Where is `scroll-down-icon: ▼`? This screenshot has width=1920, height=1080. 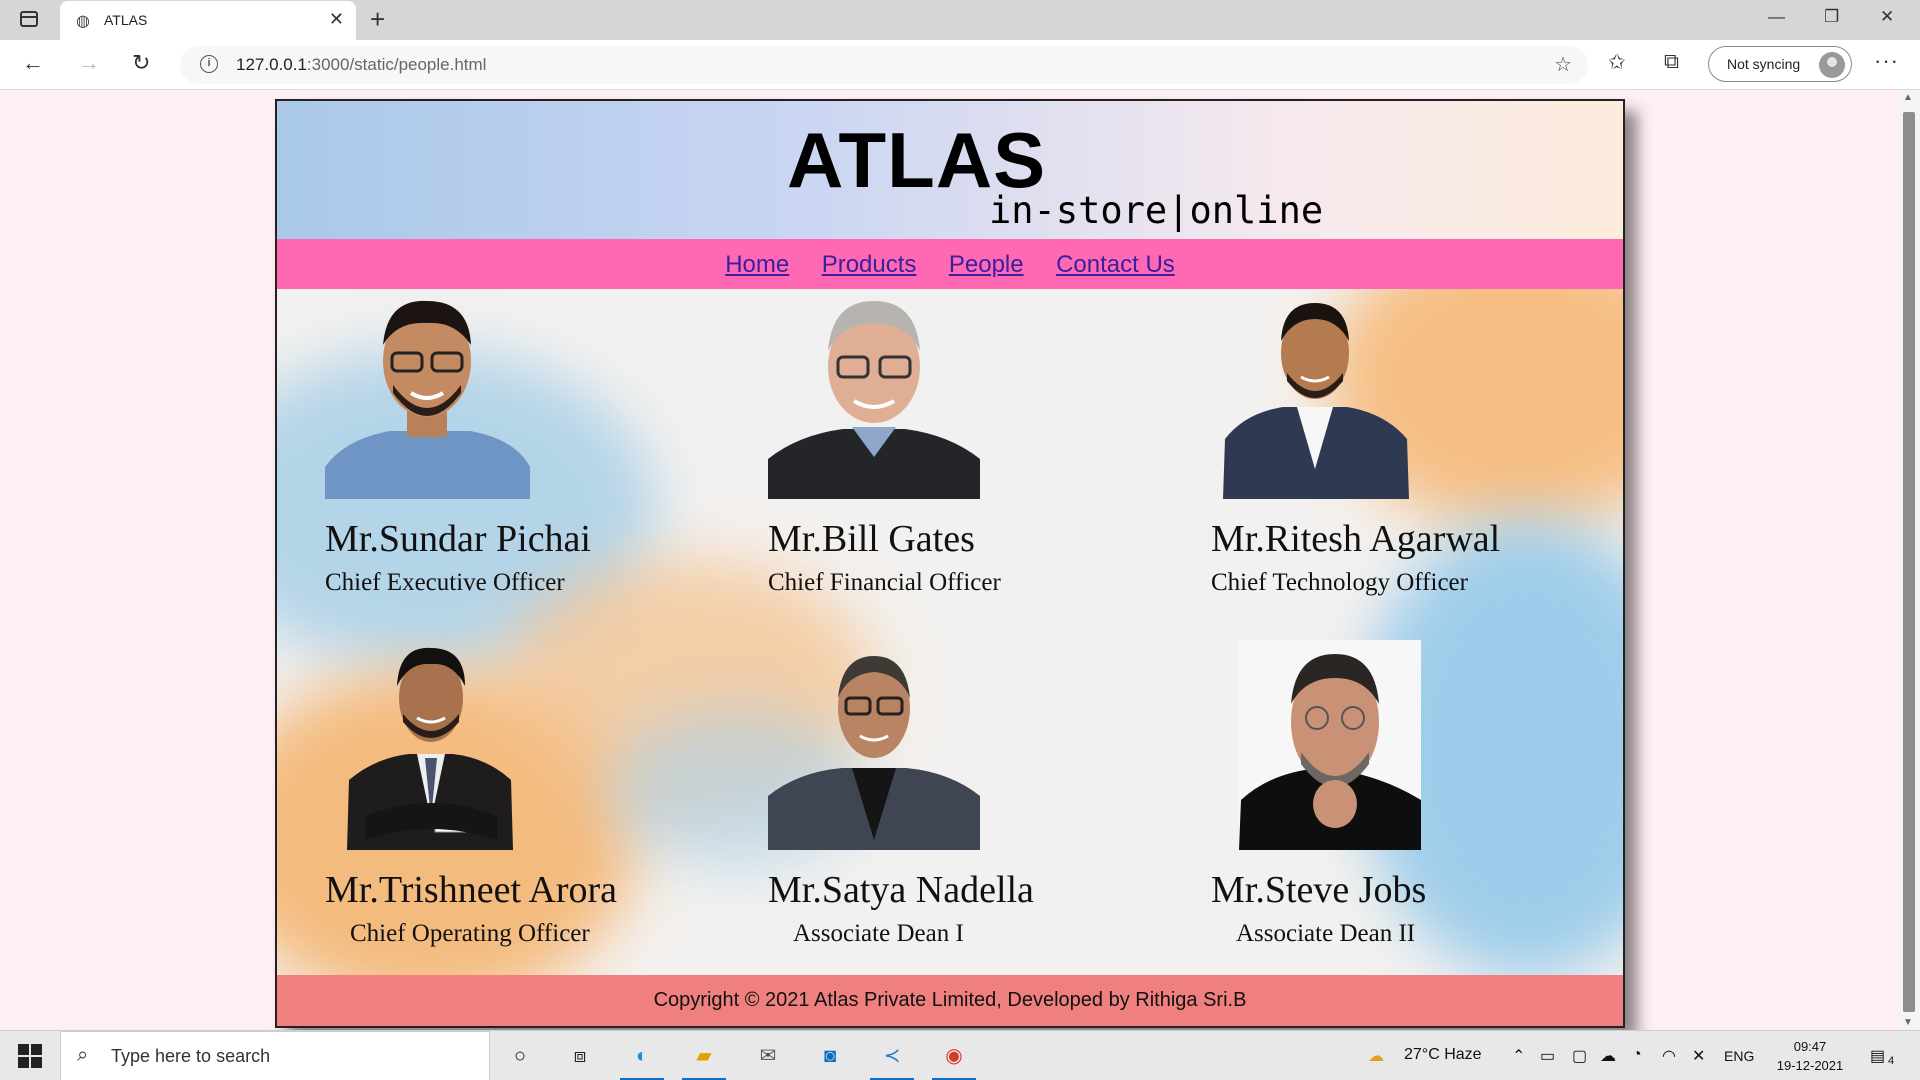 scroll-down-icon: ▼ is located at coordinates (1908, 1022).